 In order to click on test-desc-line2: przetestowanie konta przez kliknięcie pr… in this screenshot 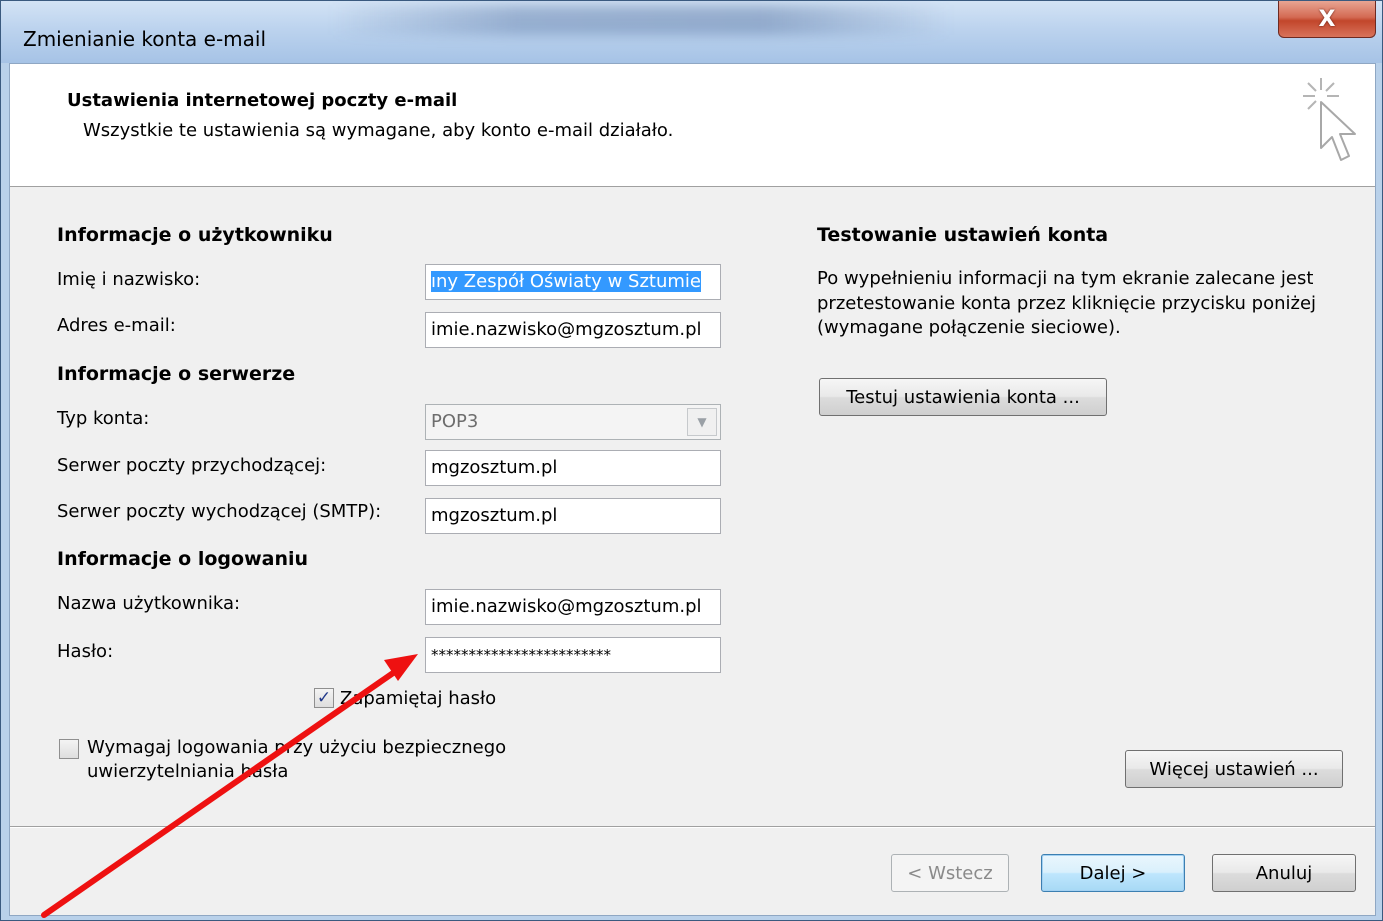, I will do `click(1067, 303)`.